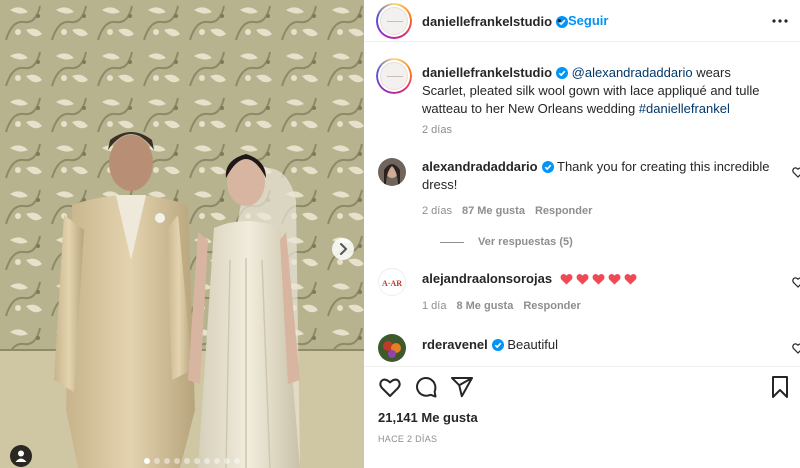 The image size is (800, 468). What do you see at coordinates (493, 211) in the screenshot?
I see `comment-likes: 87 Me gusta` at bounding box center [493, 211].